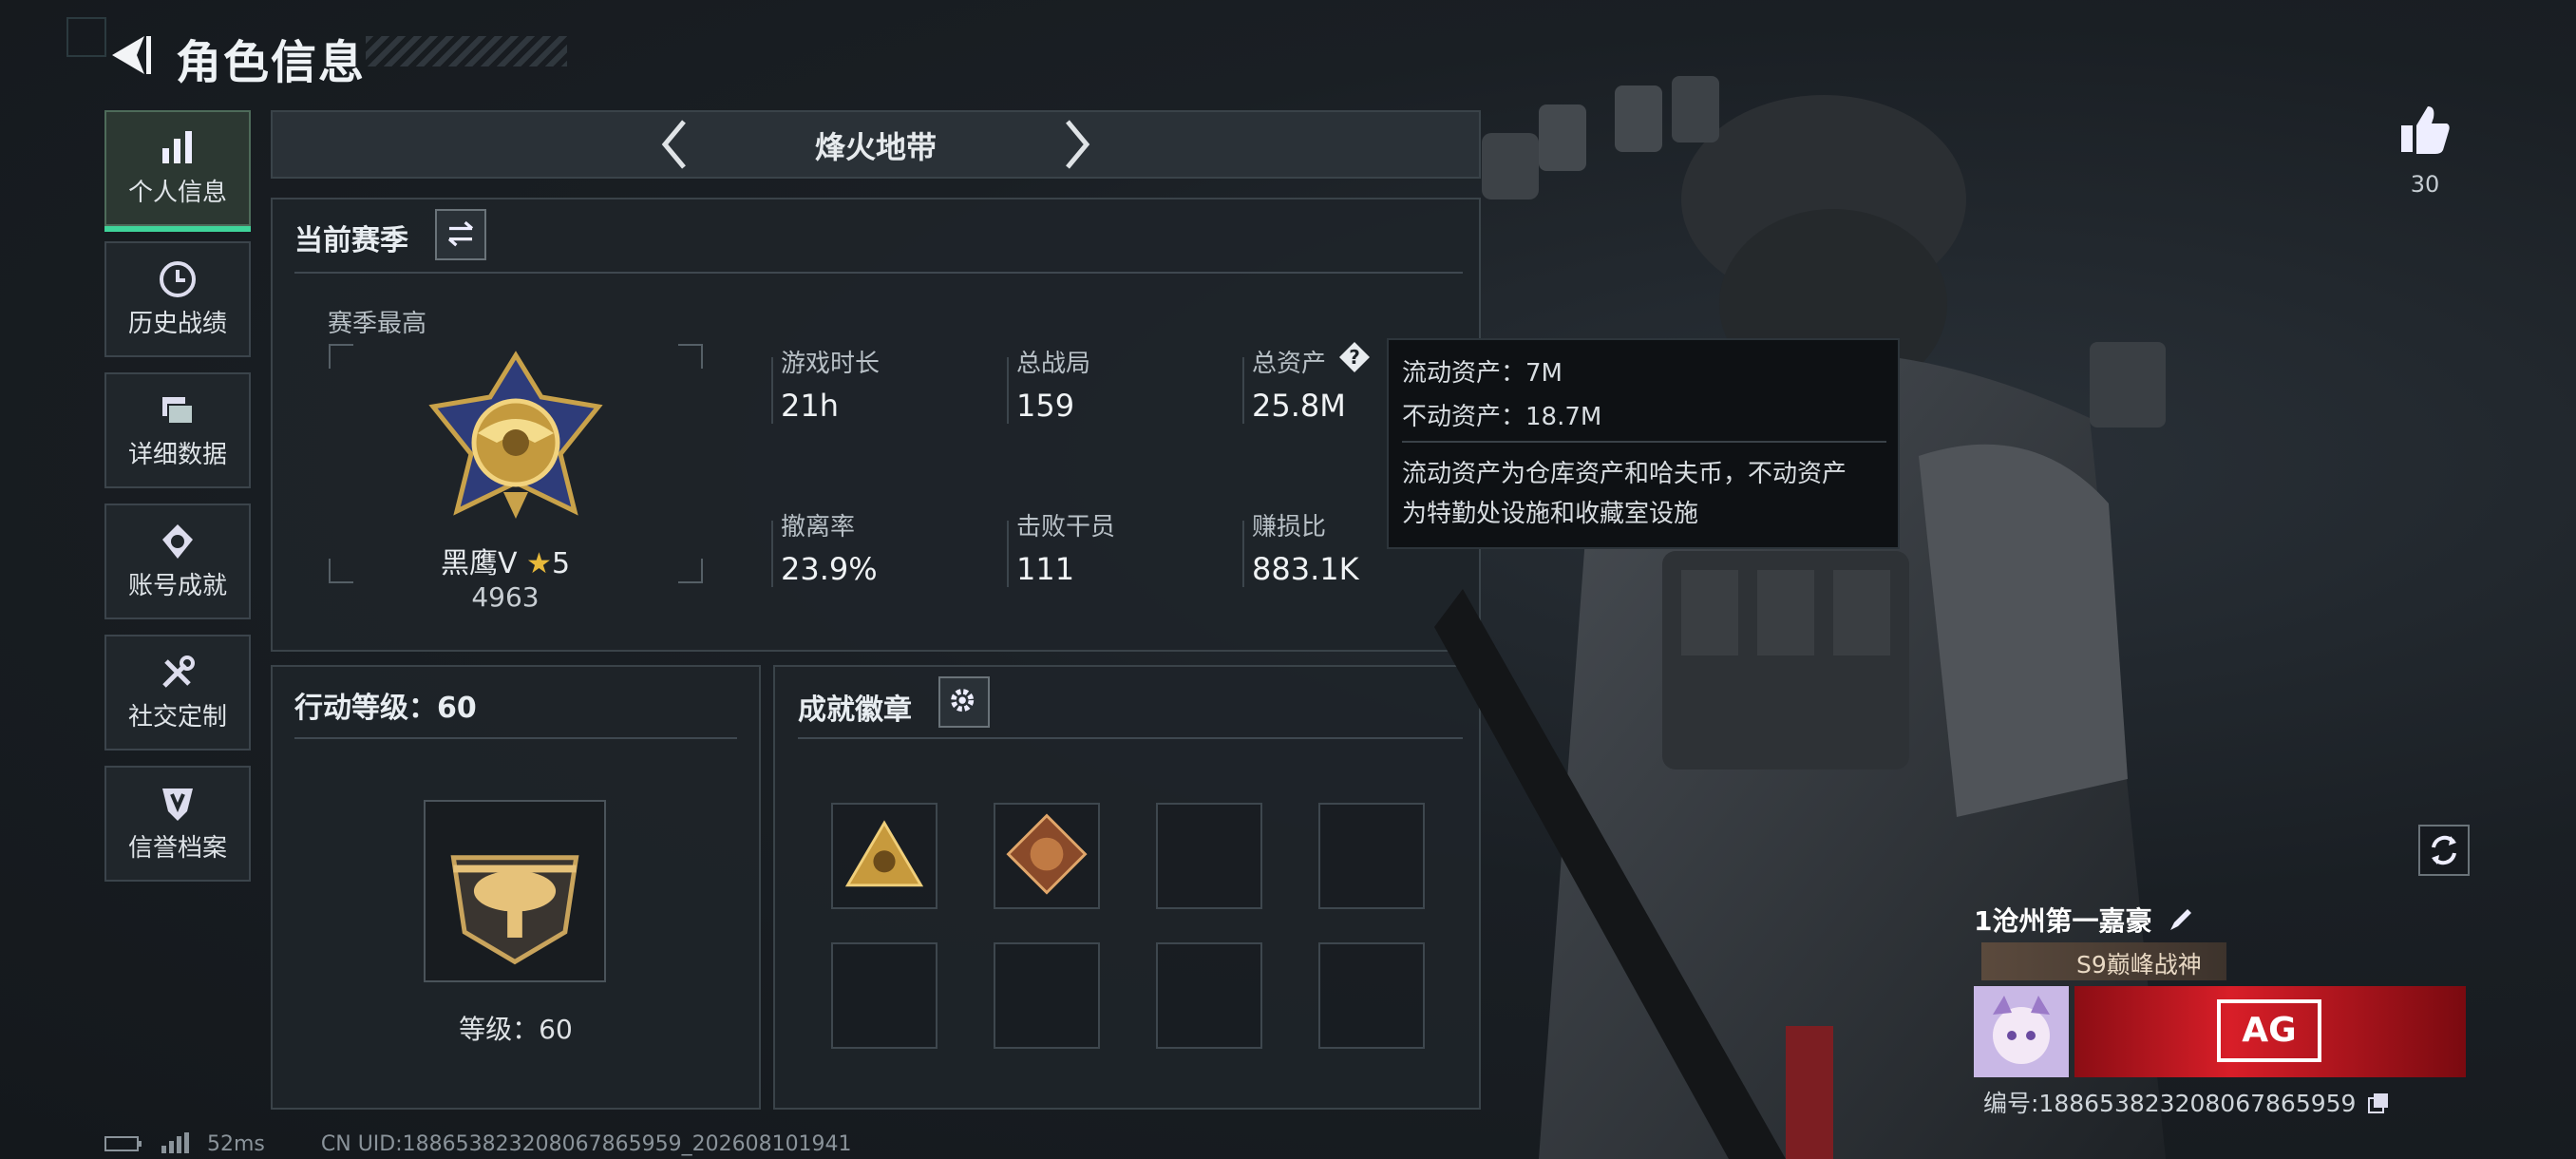 The image size is (2576, 1159). I want to click on nav-history: 历史战绩, so click(177, 299).